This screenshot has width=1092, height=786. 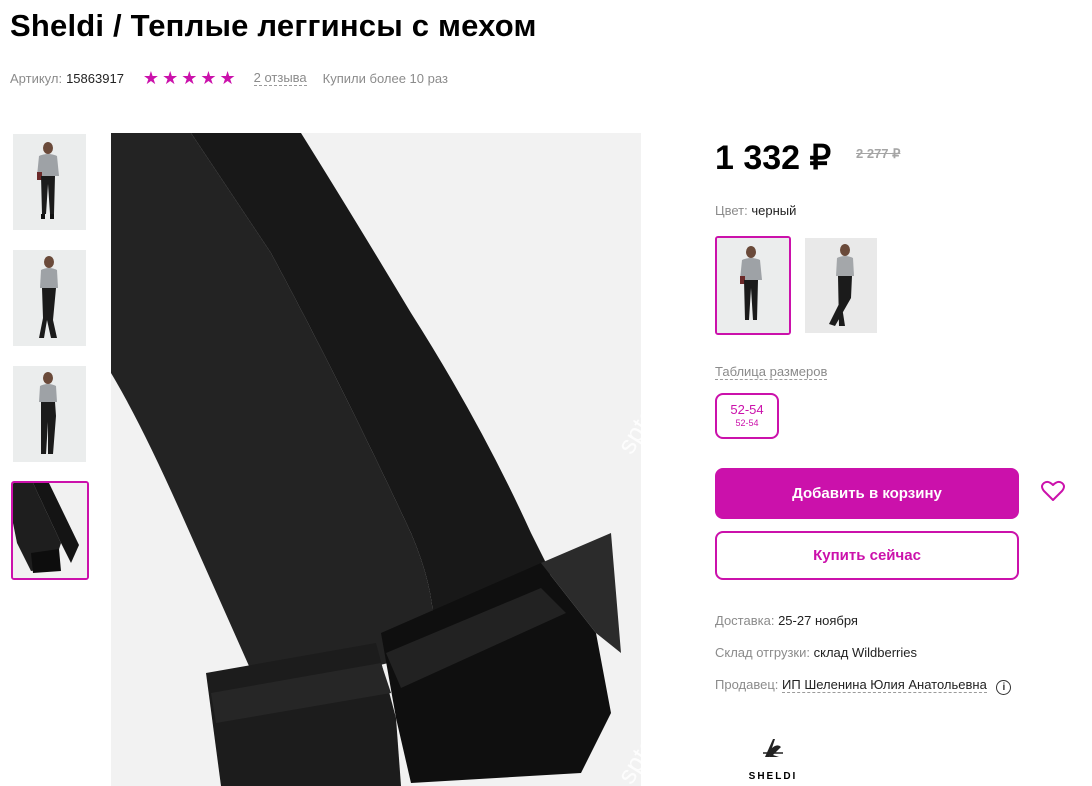 I want to click on warehouse-label: Склад отгрузки:, so click(x=762, y=652).